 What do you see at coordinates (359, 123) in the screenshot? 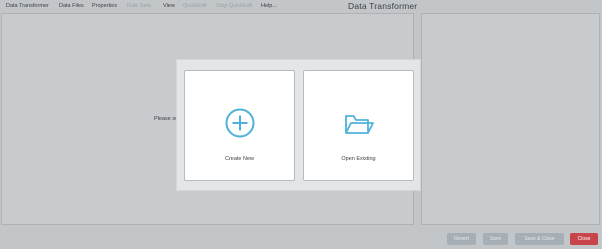
I see `folder-open-icon` at bounding box center [359, 123].